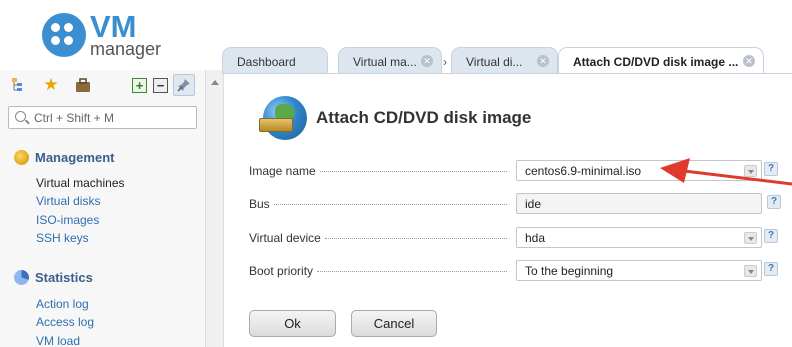  I want to click on sidebar-item-ssh-keys: SSH keys, so click(62, 238).